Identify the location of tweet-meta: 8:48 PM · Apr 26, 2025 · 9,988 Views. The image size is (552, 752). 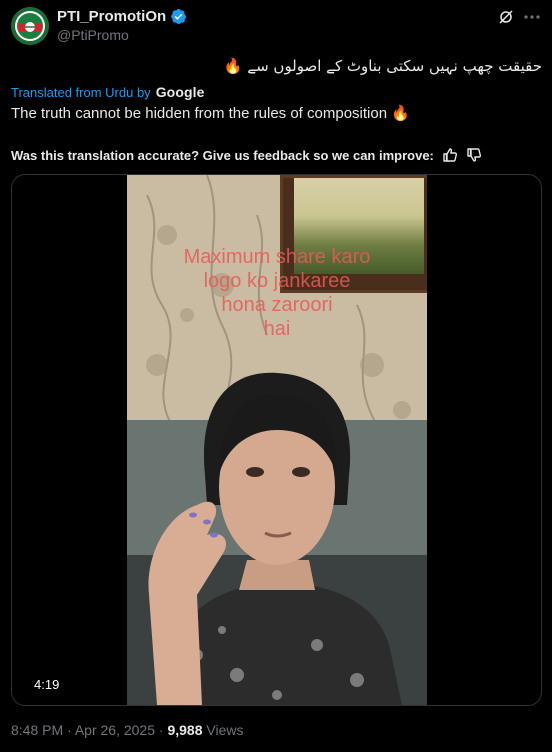
(127, 730).